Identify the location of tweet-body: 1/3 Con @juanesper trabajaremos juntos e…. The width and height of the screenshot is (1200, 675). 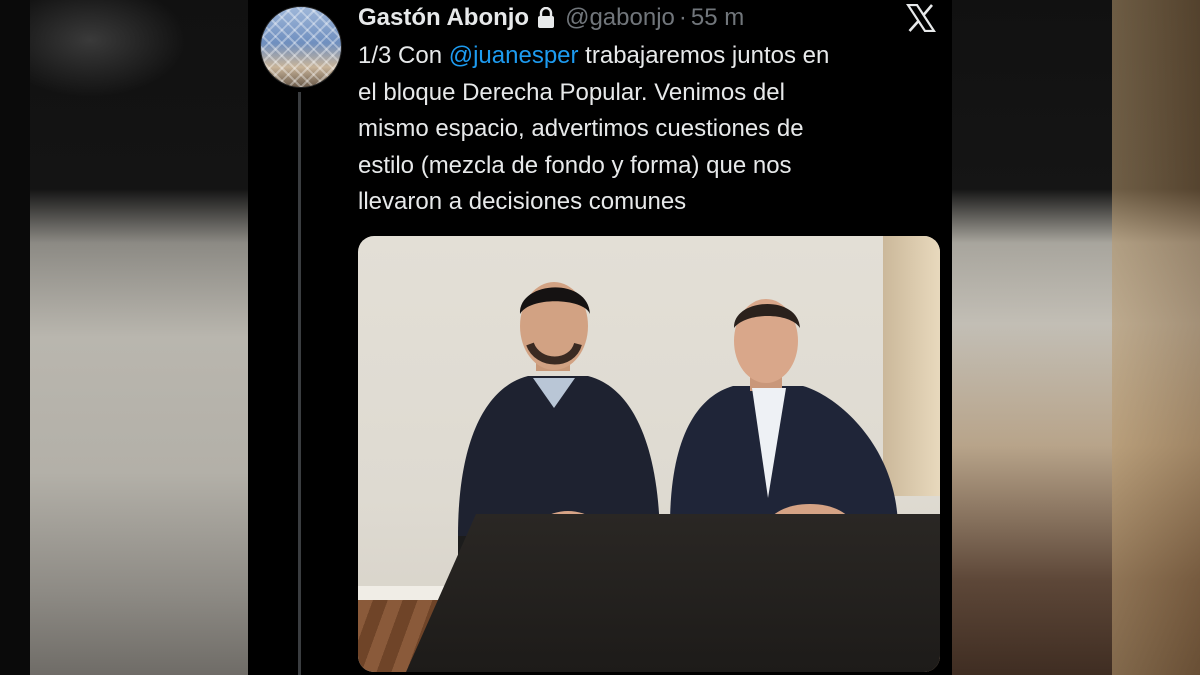
(648, 129).